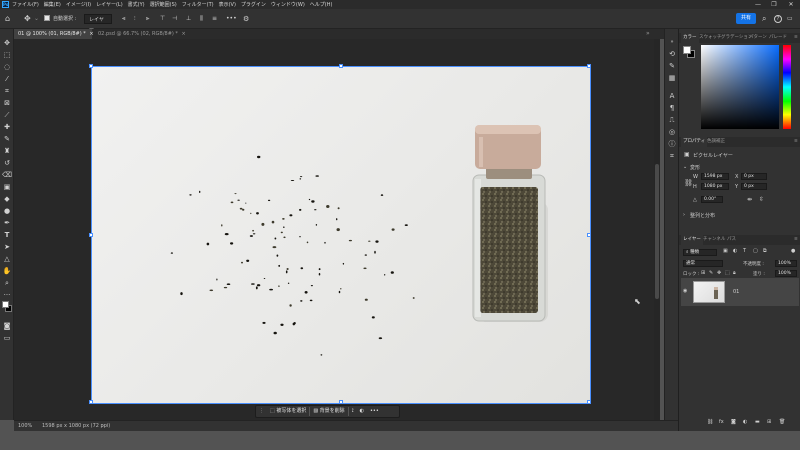 The image size is (800, 450). I want to click on dodge-icon: ●, so click(7, 211).